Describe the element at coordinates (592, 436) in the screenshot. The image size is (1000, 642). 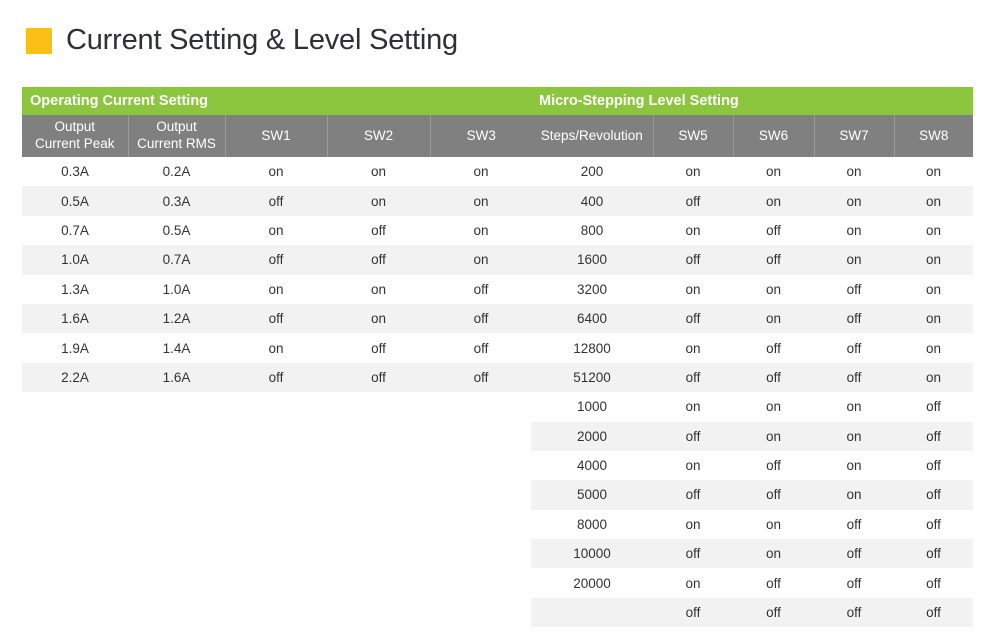
I see `table-cell: 2000` at that location.